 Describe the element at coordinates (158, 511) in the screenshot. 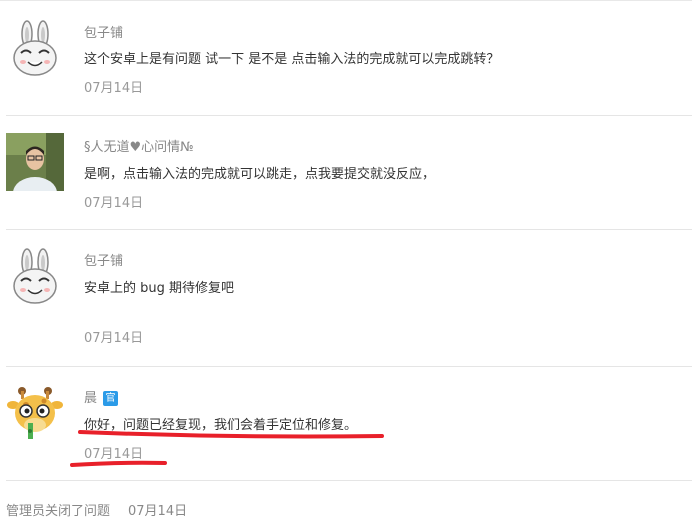

I see `close-status-date: 07月14日` at that location.